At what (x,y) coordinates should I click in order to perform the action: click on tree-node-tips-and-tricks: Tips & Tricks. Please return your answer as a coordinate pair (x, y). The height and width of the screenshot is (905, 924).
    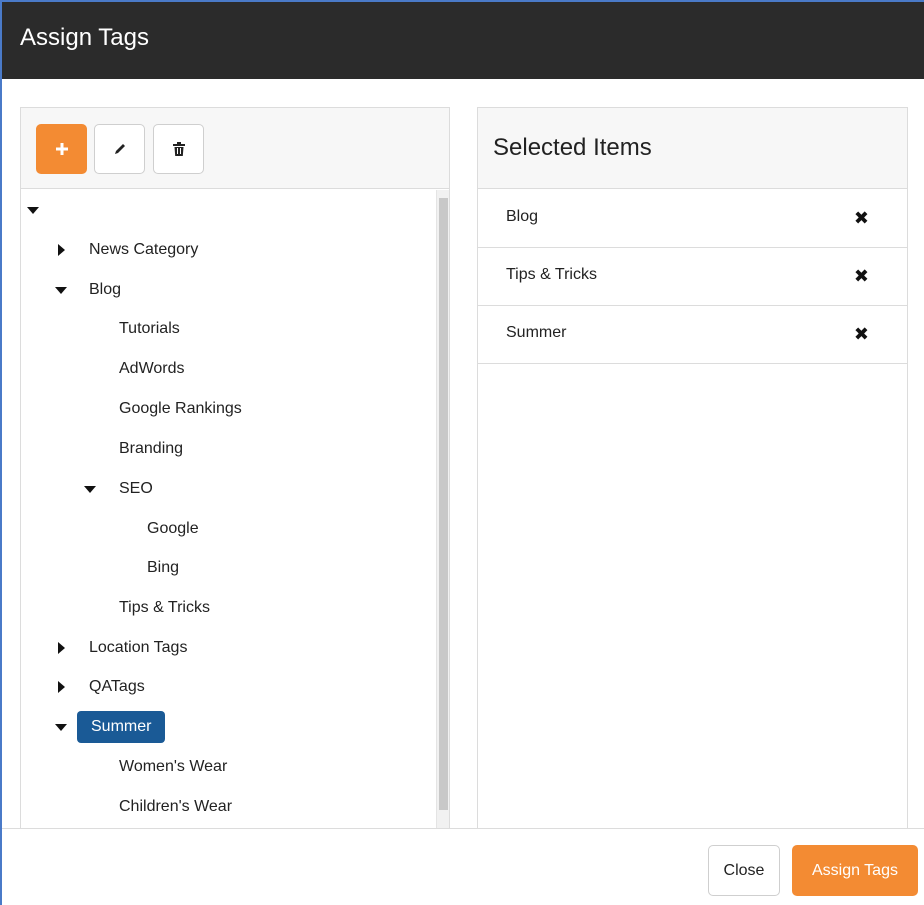
    Looking at the image, I should click on (164, 608).